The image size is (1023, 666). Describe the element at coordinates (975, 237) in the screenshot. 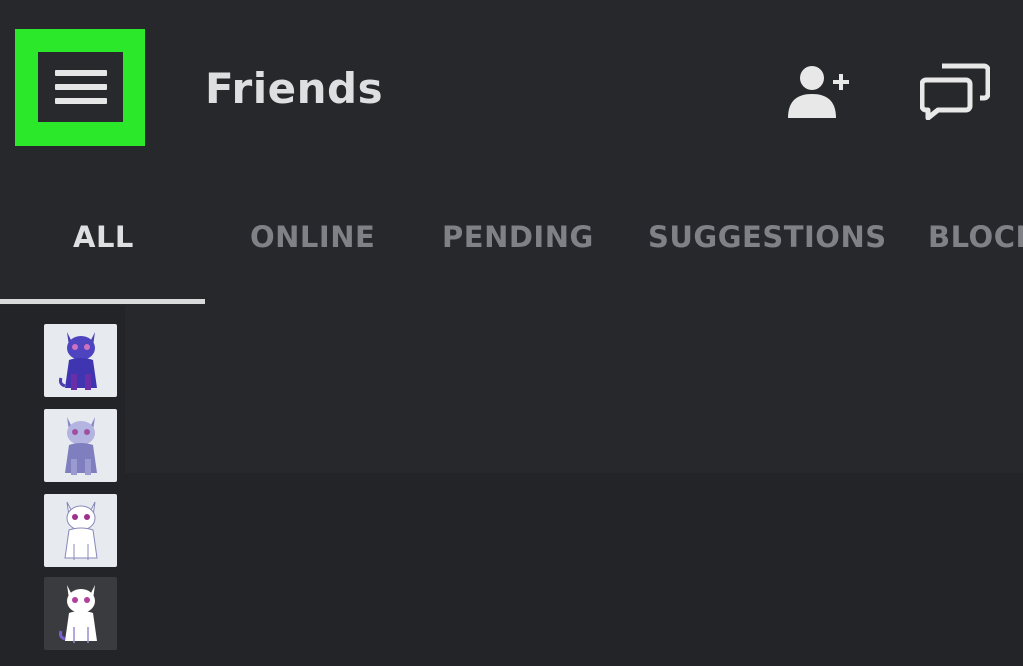

I see `tab-blocked: BLOCK` at that location.